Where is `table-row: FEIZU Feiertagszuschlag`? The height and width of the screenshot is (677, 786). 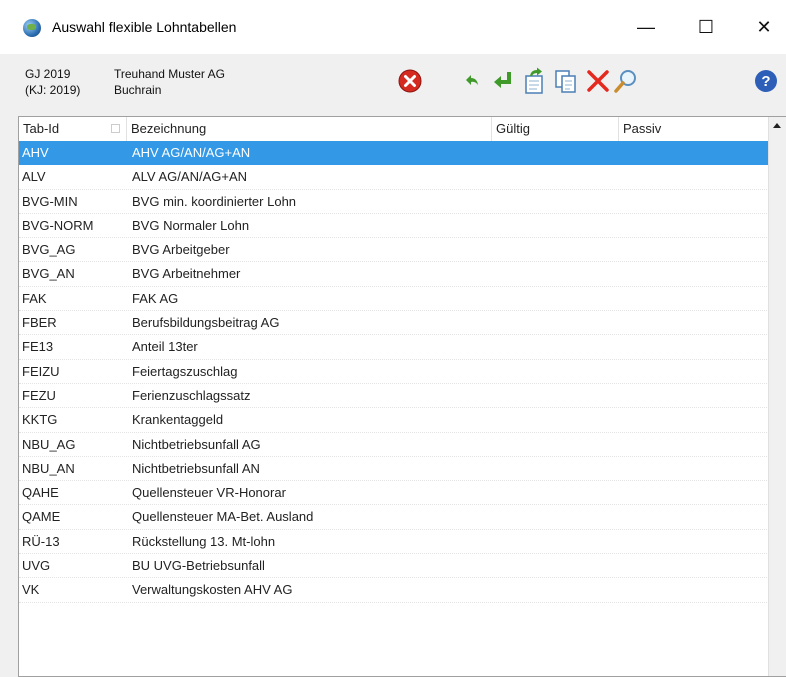 table-row: FEIZU Feiertagszuschlag is located at coordinates (394, 372).